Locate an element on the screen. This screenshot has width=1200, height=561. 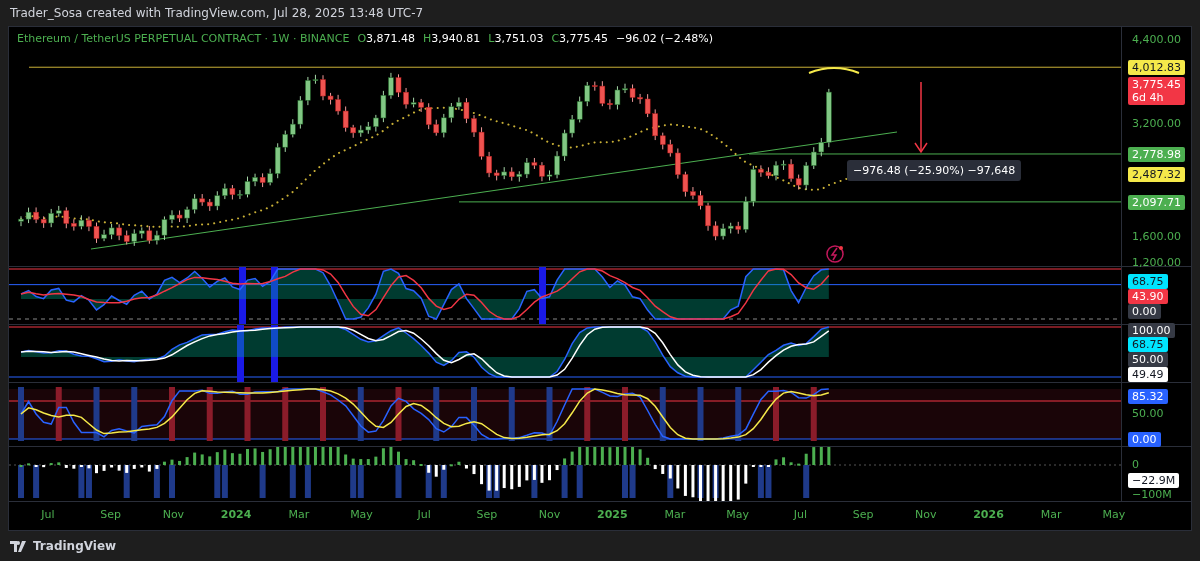
ohlc-value: L3,751.03 is located at coordinates (516, 38).